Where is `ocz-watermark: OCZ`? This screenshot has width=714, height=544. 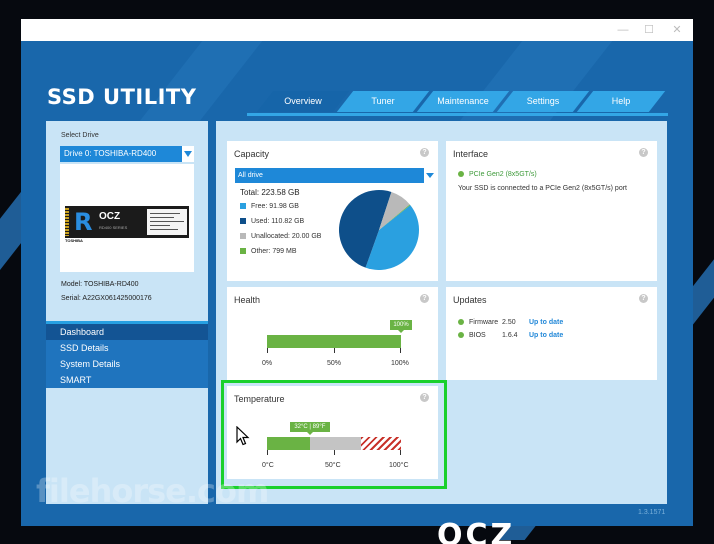 ocz-watermark: OCZ is located at coordinates (476, 531).